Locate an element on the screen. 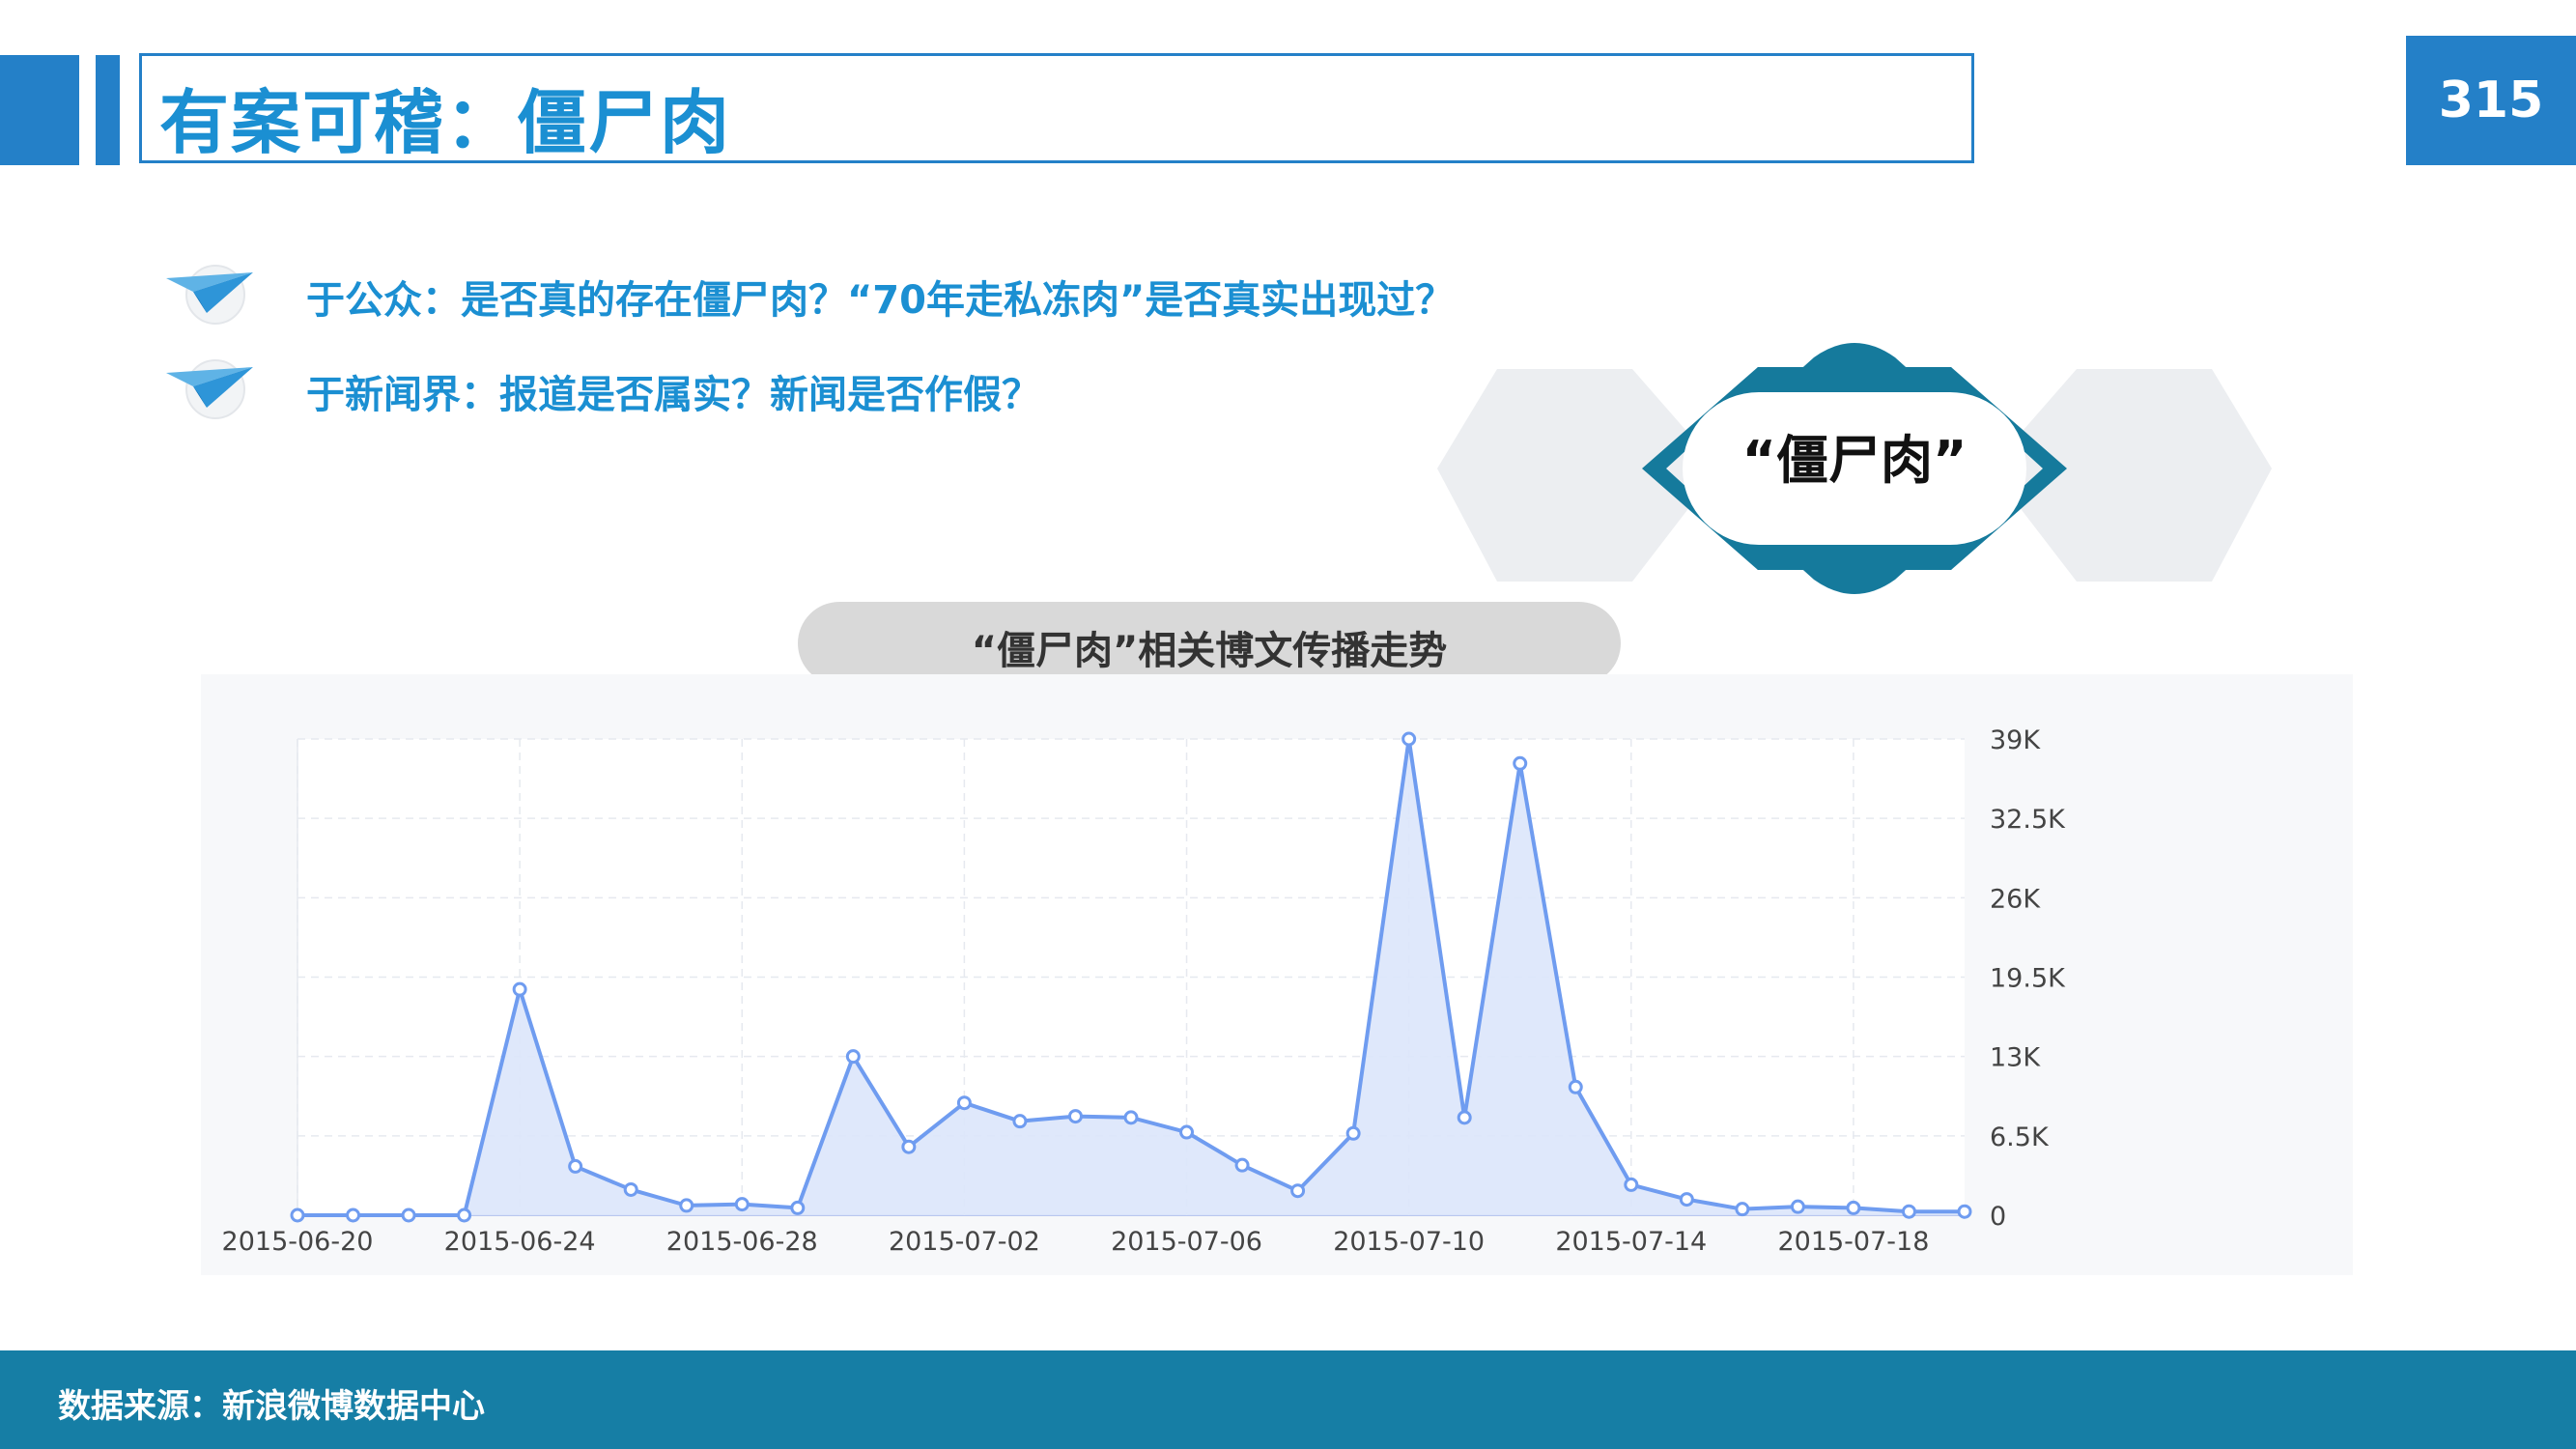 Image resolution: width=2576 pixels, height=1449 pixels. bullet-text: 于公众：是否真的存在僵尸肉？“70年走私冻肉”是否真实出现过？ is located at coordinates (880, 300).